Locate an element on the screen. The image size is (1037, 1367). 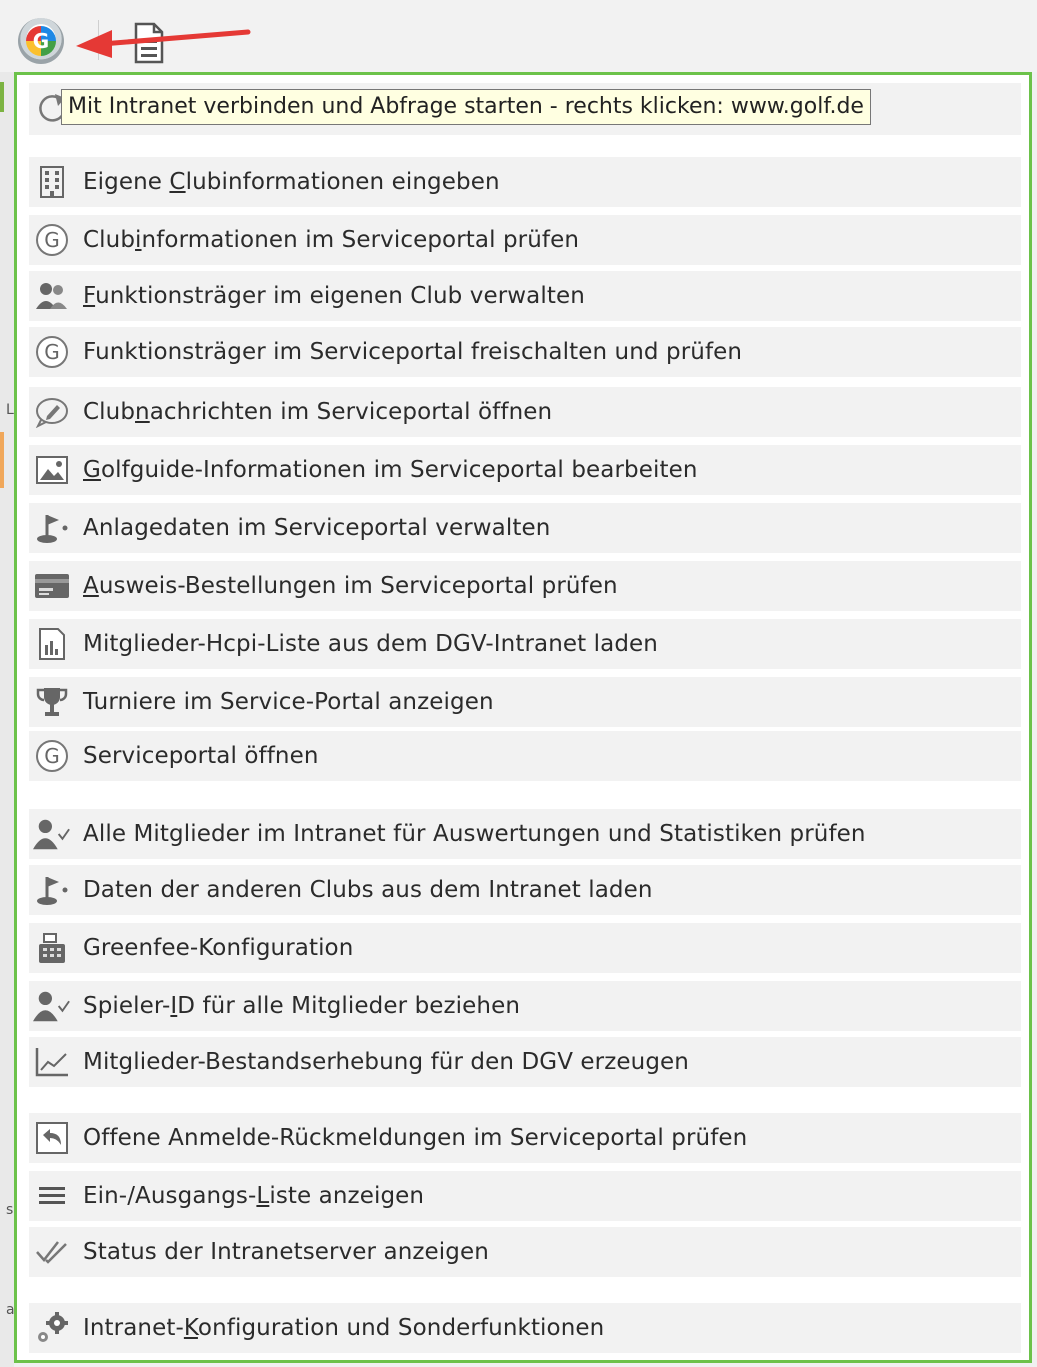
menu-item-label: Status der Intranetserver anzeigen is located at coordinates (286, 1252).